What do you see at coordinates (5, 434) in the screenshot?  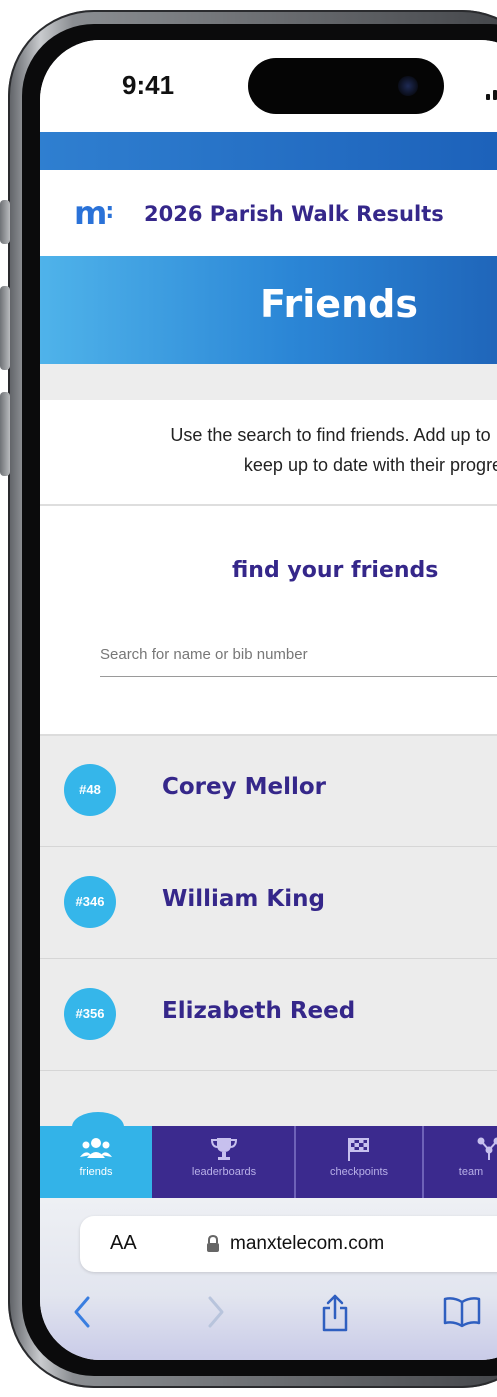 I see `side-button-volume-down` at bounding box center [5, 434].